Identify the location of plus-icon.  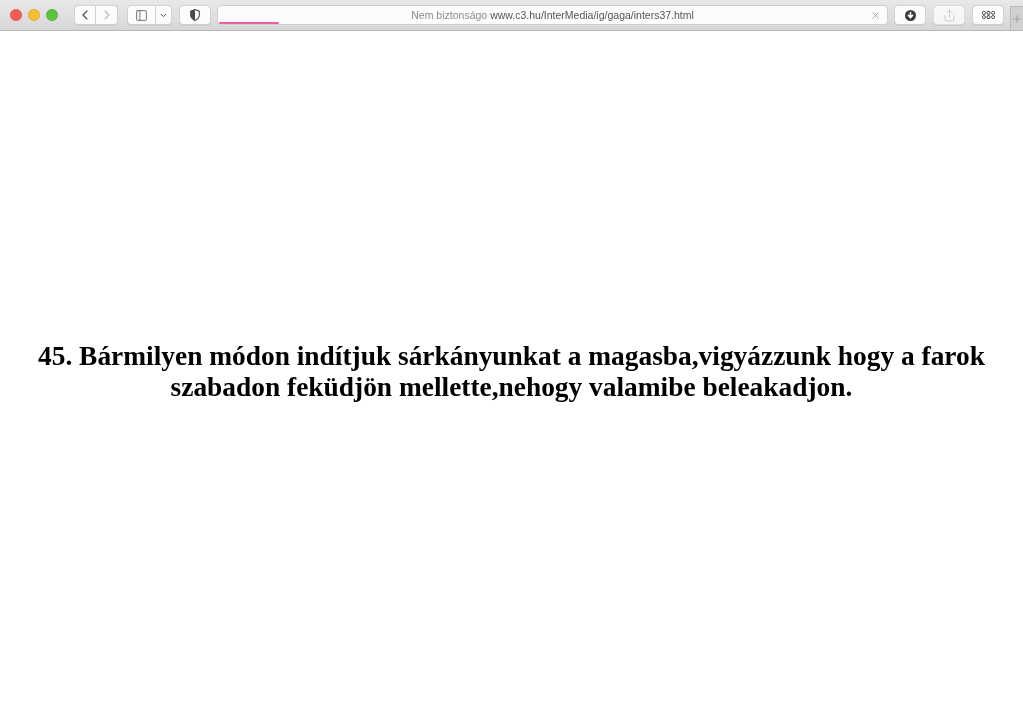
(1017, 18).